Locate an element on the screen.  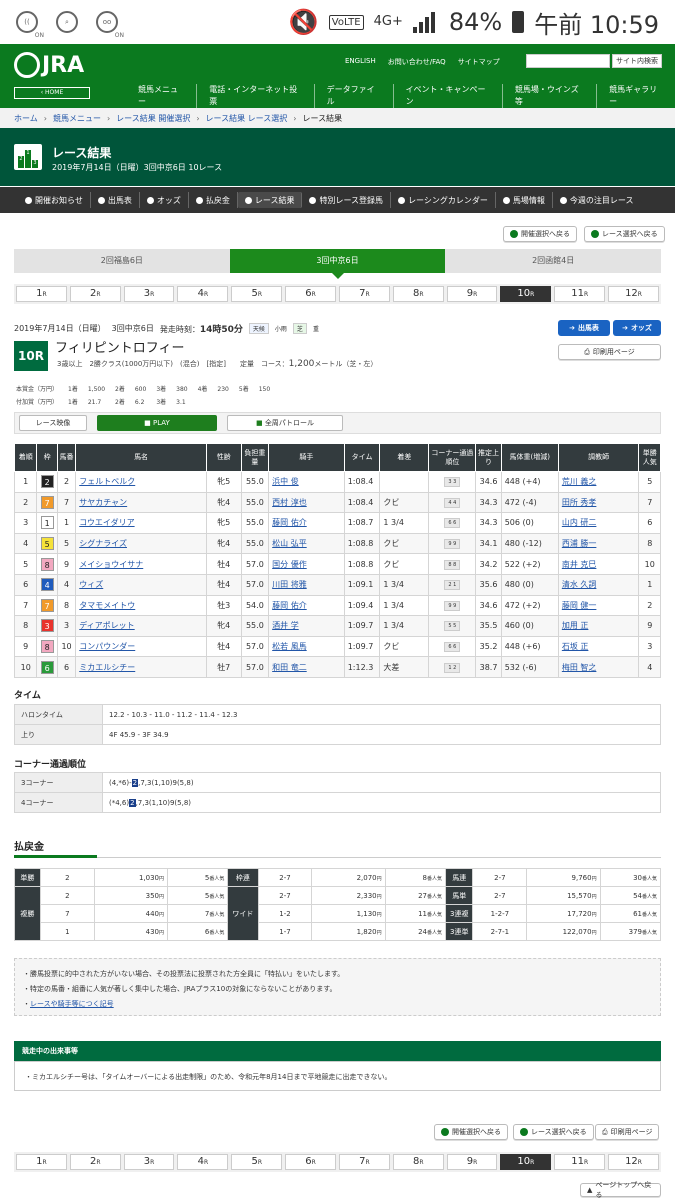
menu-vote: 電話・インターネット投票 is located at coordinates (256, 96).